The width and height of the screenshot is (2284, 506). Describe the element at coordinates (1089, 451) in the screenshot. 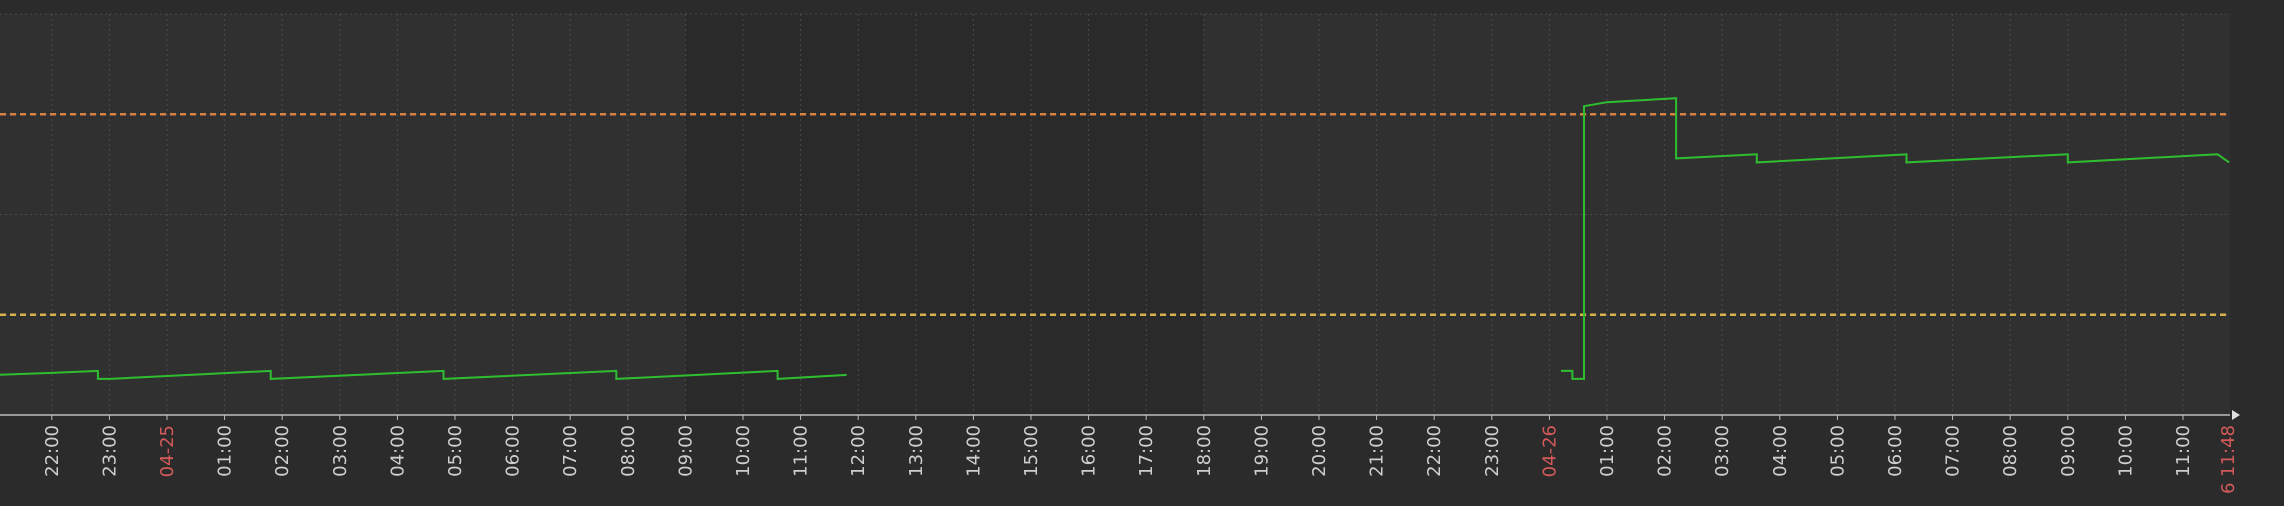

I see `x-tick-label: 16:00` at that location.